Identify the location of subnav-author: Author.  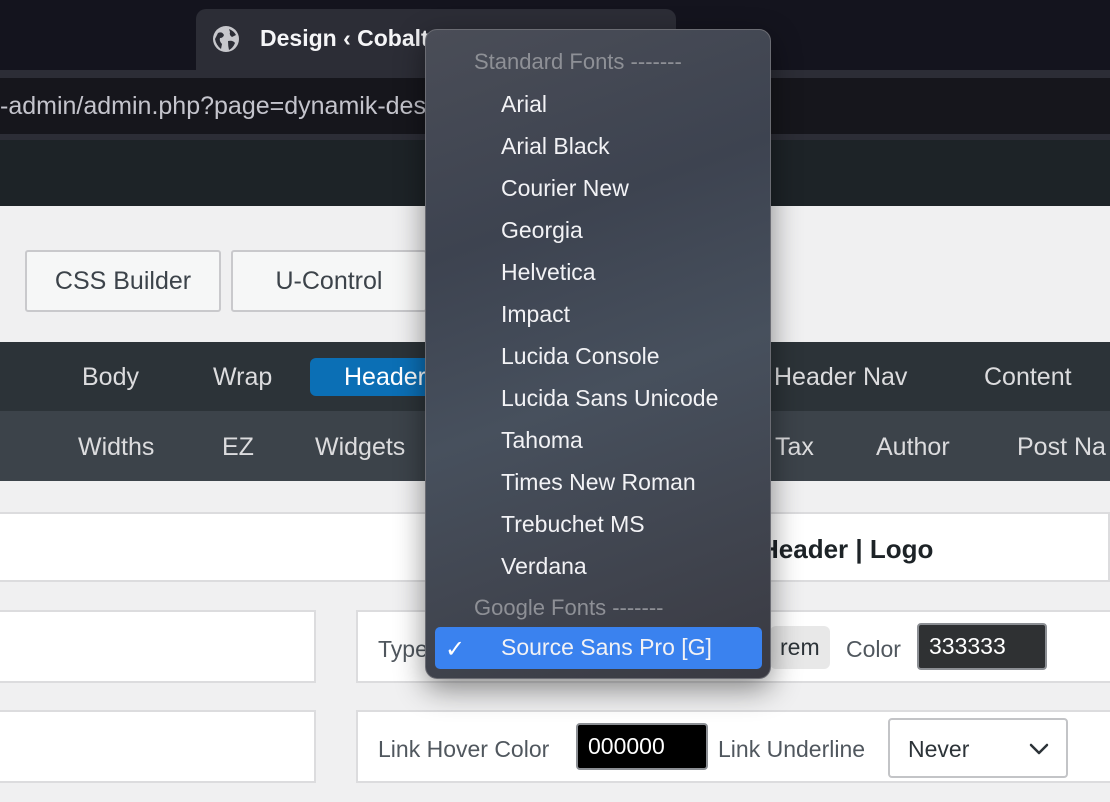
(913, 447).